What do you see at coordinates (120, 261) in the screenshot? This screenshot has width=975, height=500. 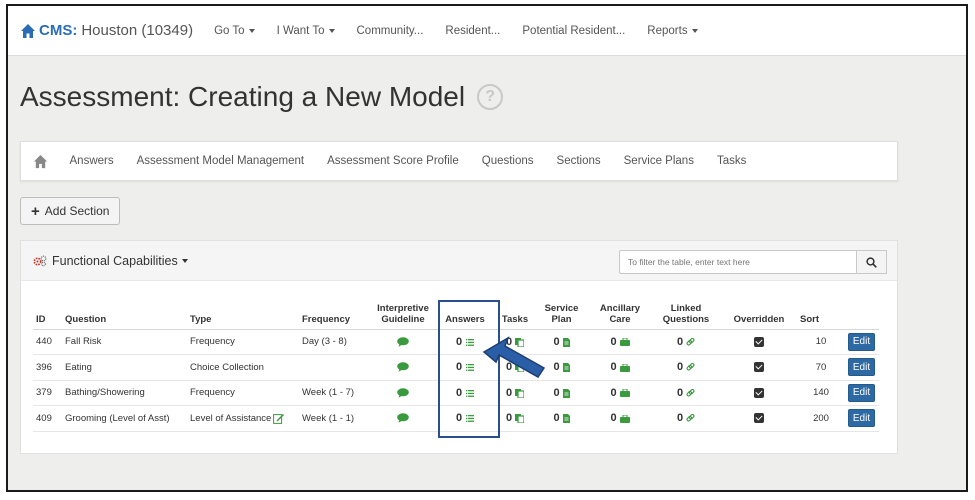 I see `section-dropdown: Functional Capabilities` at bounding box center [120, 261].